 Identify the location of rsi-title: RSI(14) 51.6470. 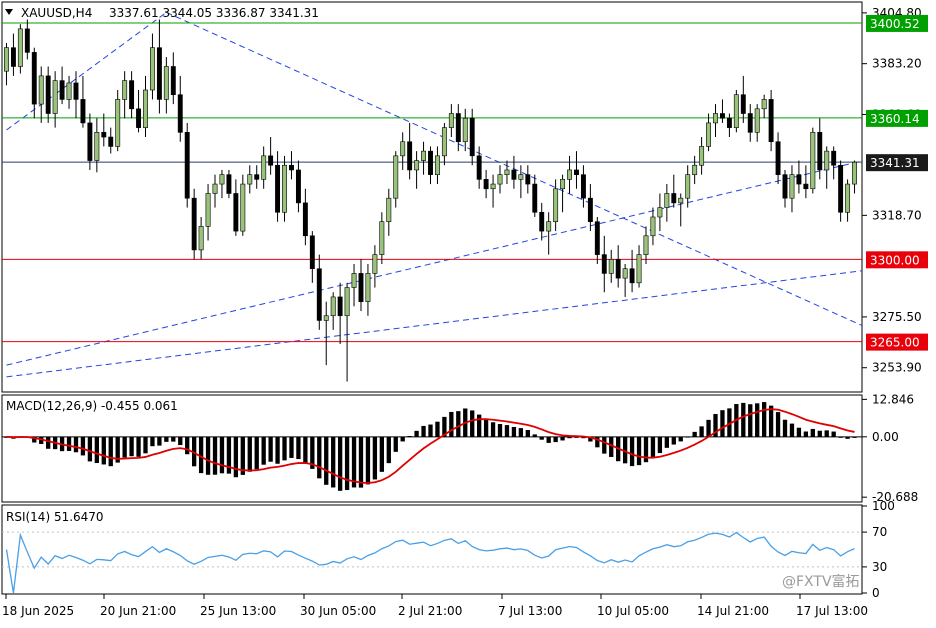
(55, 517).